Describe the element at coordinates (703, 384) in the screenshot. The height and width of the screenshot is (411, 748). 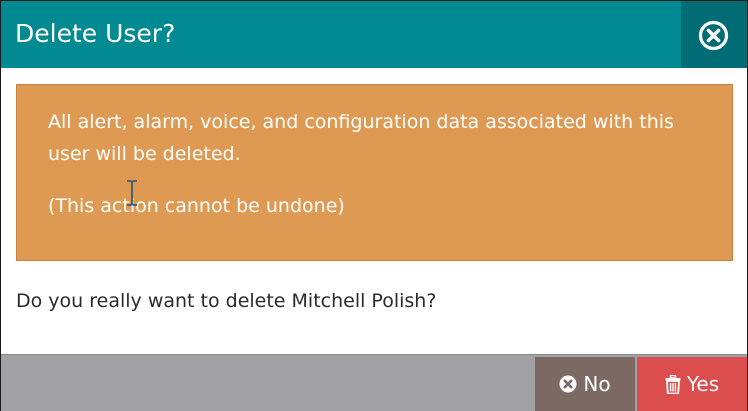
I see `yes-button-label: Yes` at that location.